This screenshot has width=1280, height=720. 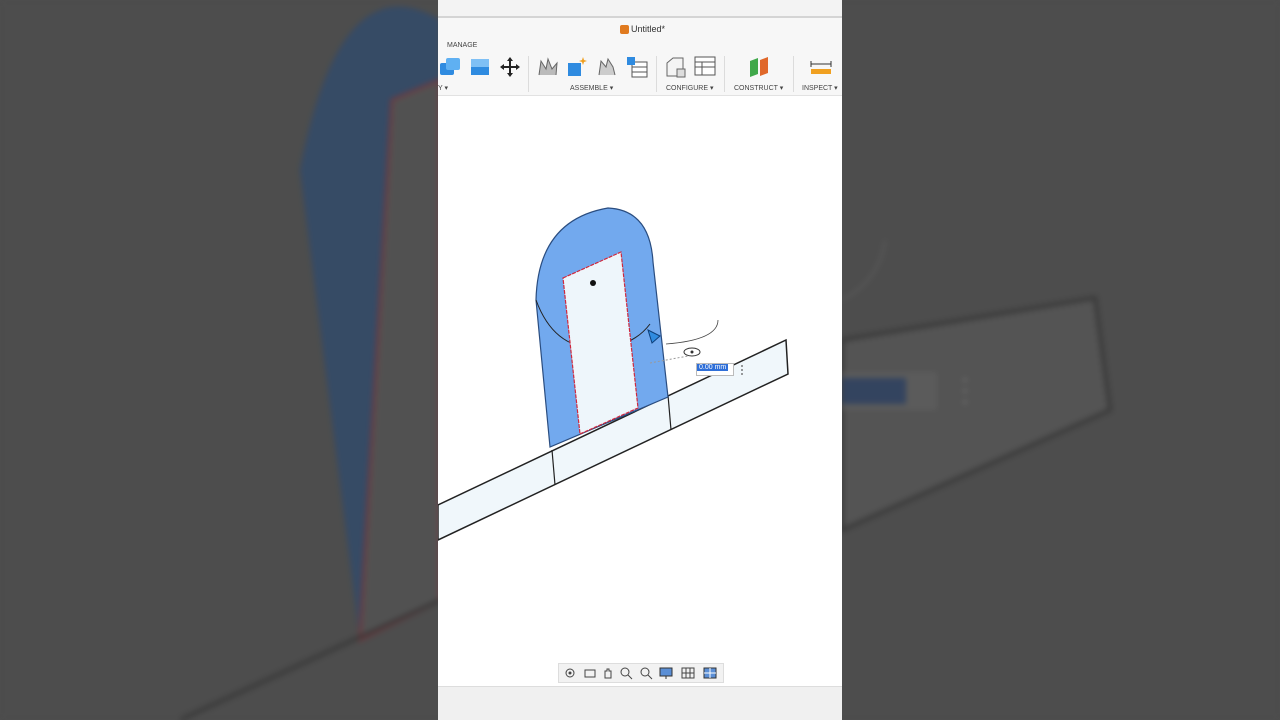 I want to click on modify-group-label: Y ▾, so click(x=443, y=88).